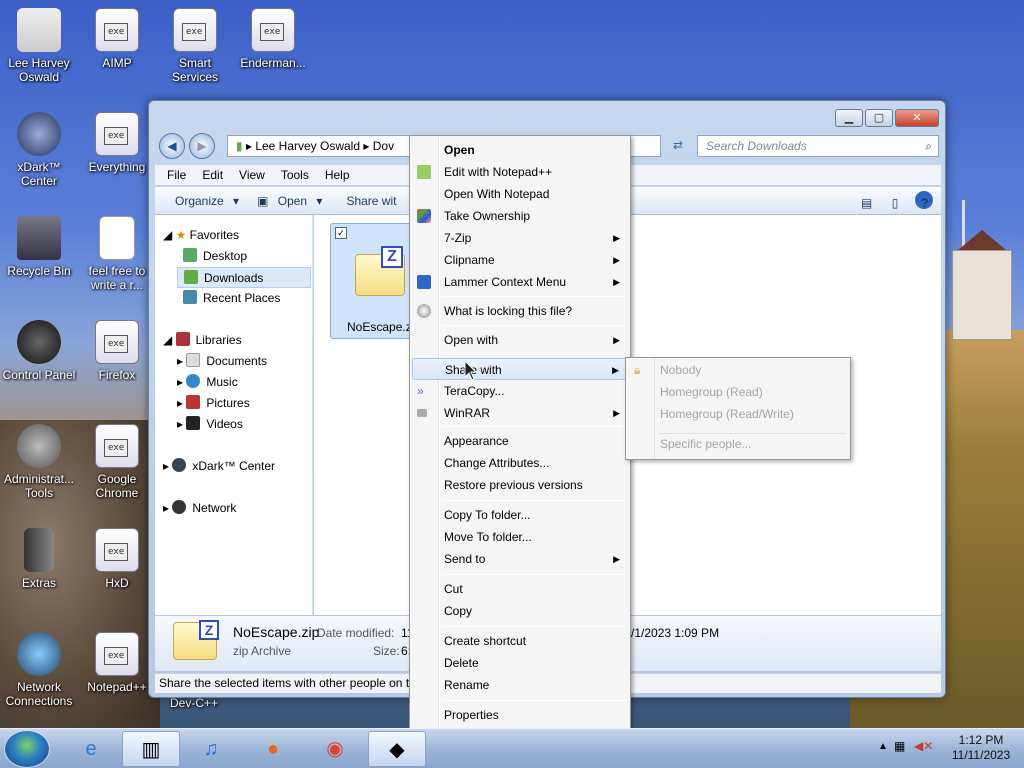 The image size is (1024, 768). Describe the element at coordinates (371, 201) in the screenshot. I see `share-with-button: Share wit` at that location.